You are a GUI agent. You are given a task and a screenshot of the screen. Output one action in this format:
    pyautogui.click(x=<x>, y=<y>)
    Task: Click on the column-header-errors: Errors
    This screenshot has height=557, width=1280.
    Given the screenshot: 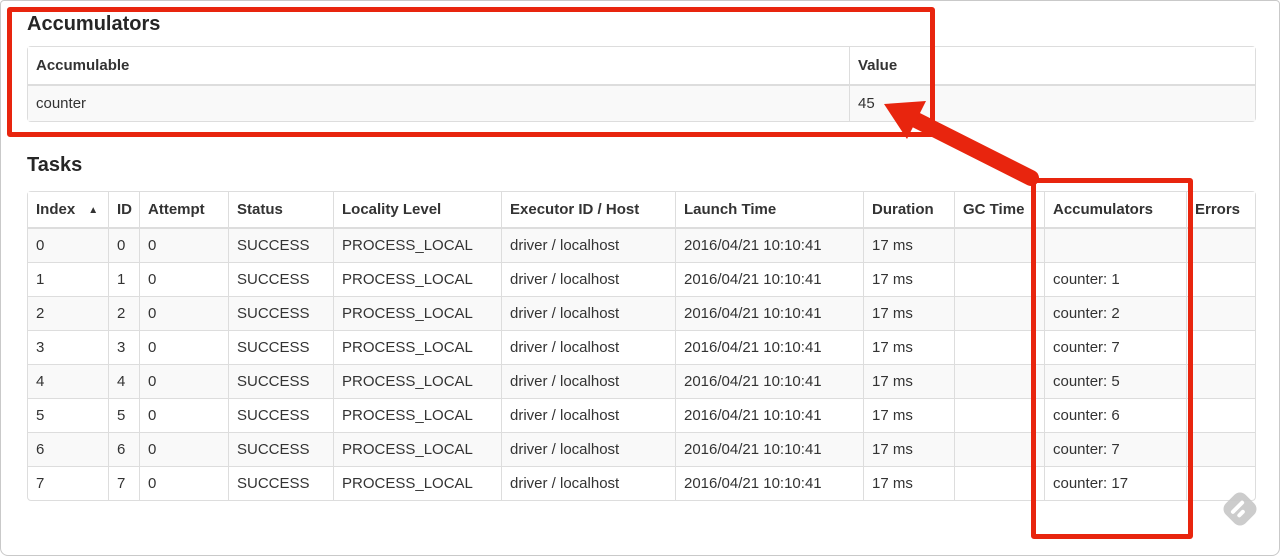 What is the action you would take?
    pyautogui.click(x=1221, y=210)
    